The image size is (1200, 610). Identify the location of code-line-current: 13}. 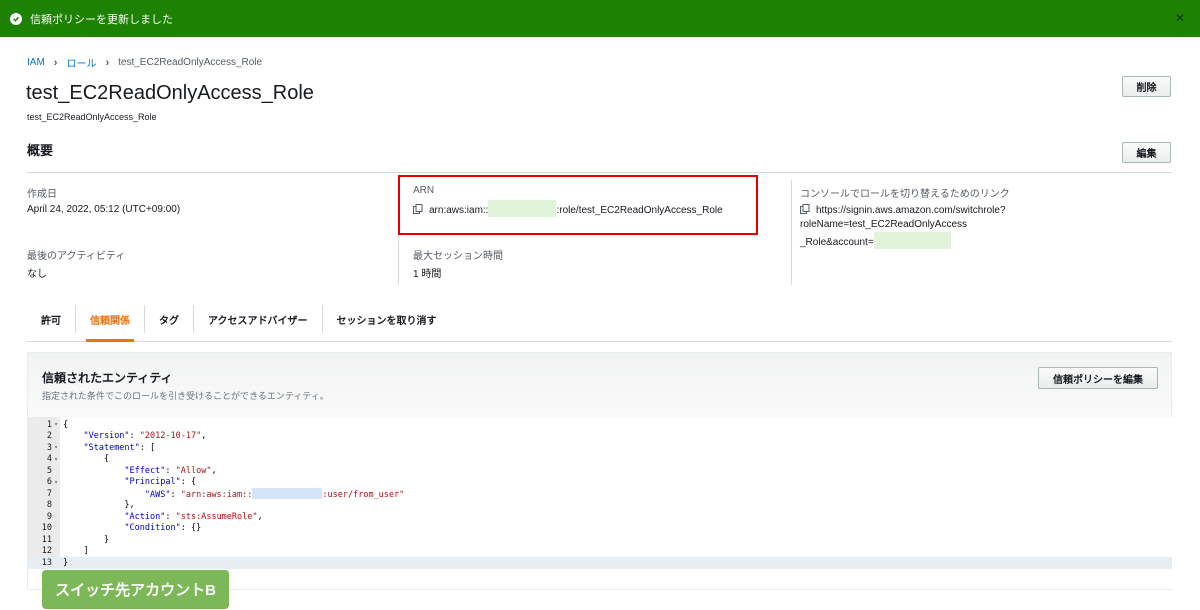
(600, 563).